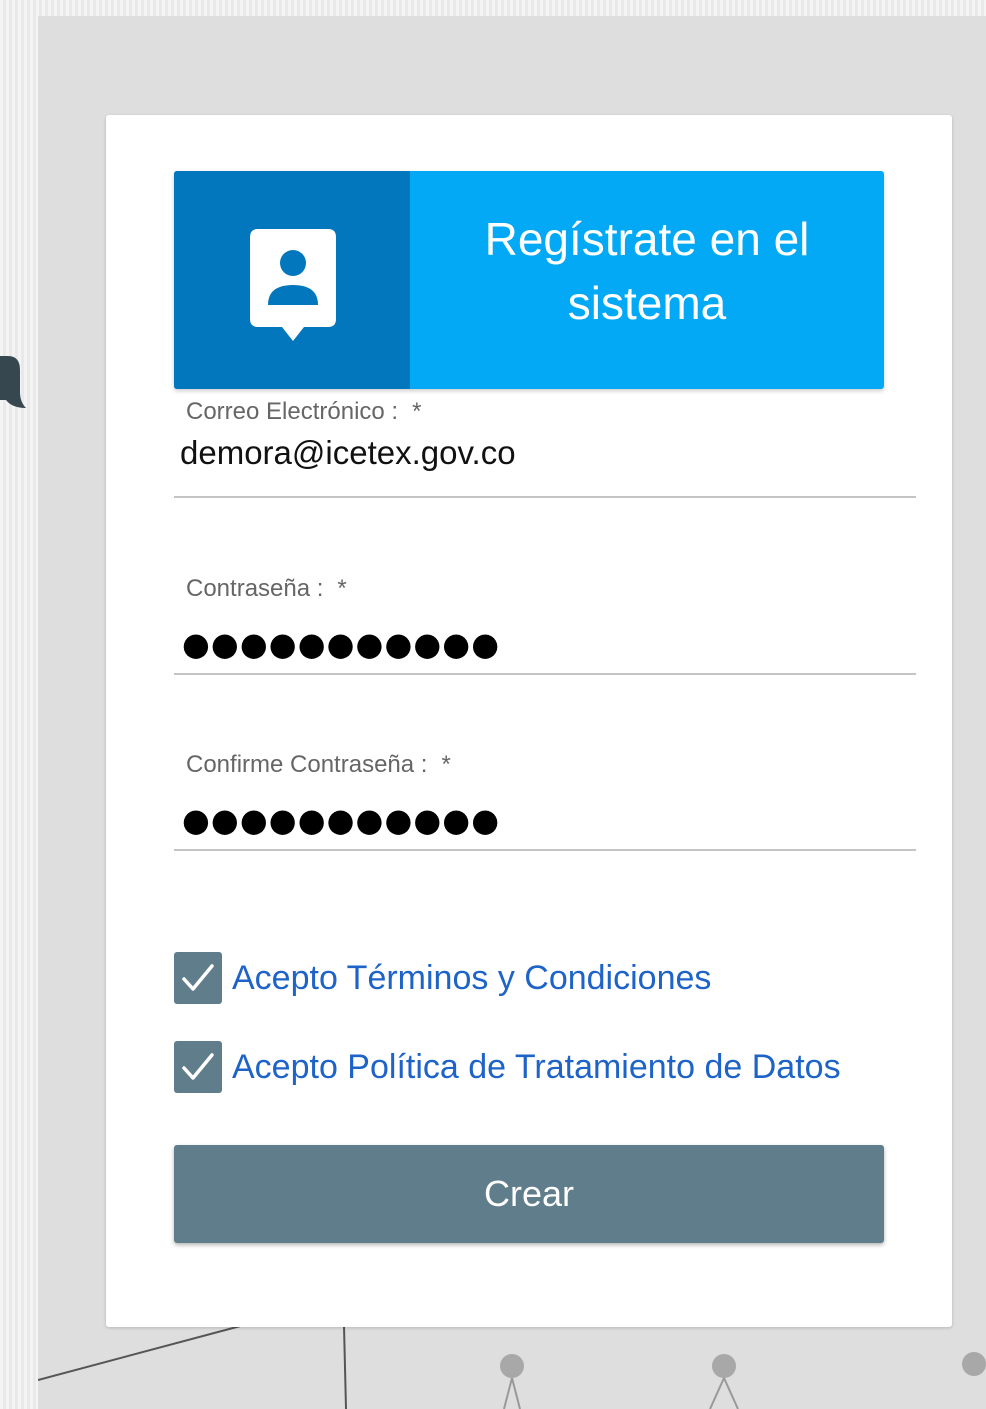 The height and width of the screenshot is (1409, 986). What do you see at coordinates (348, 453) in the screenshot?
I see `email-input: demora@icetex.gov.co` at bounding box center [348, 453].